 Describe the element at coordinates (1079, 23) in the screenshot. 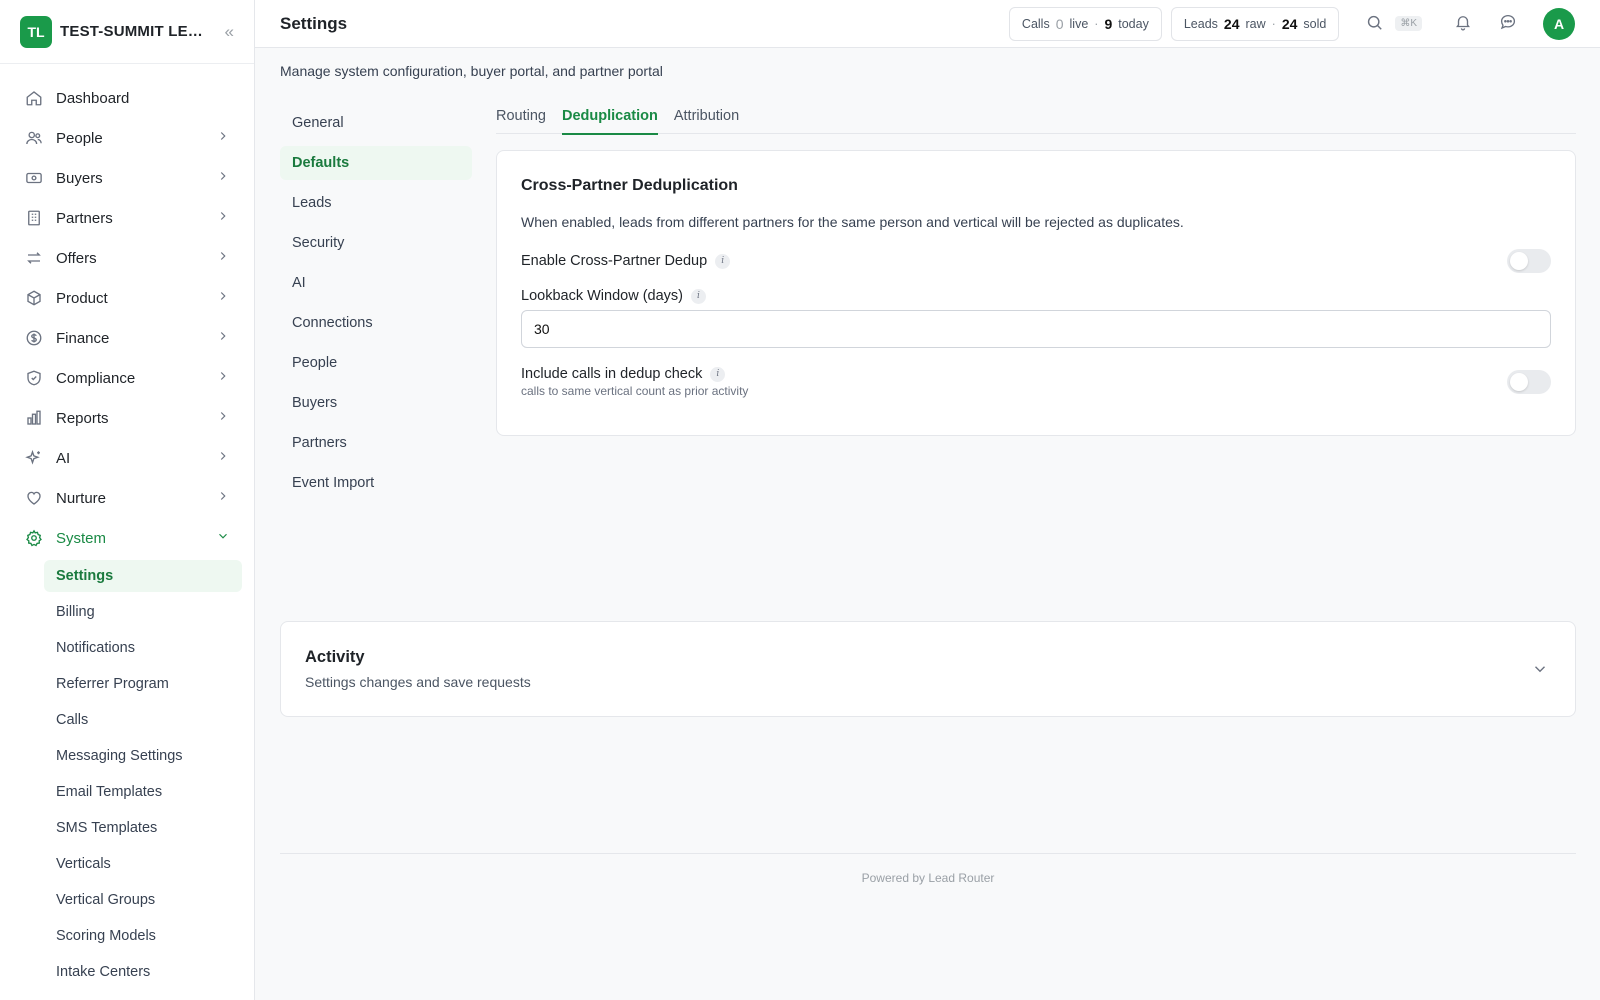

I see `calls-live-label: live` at that location.